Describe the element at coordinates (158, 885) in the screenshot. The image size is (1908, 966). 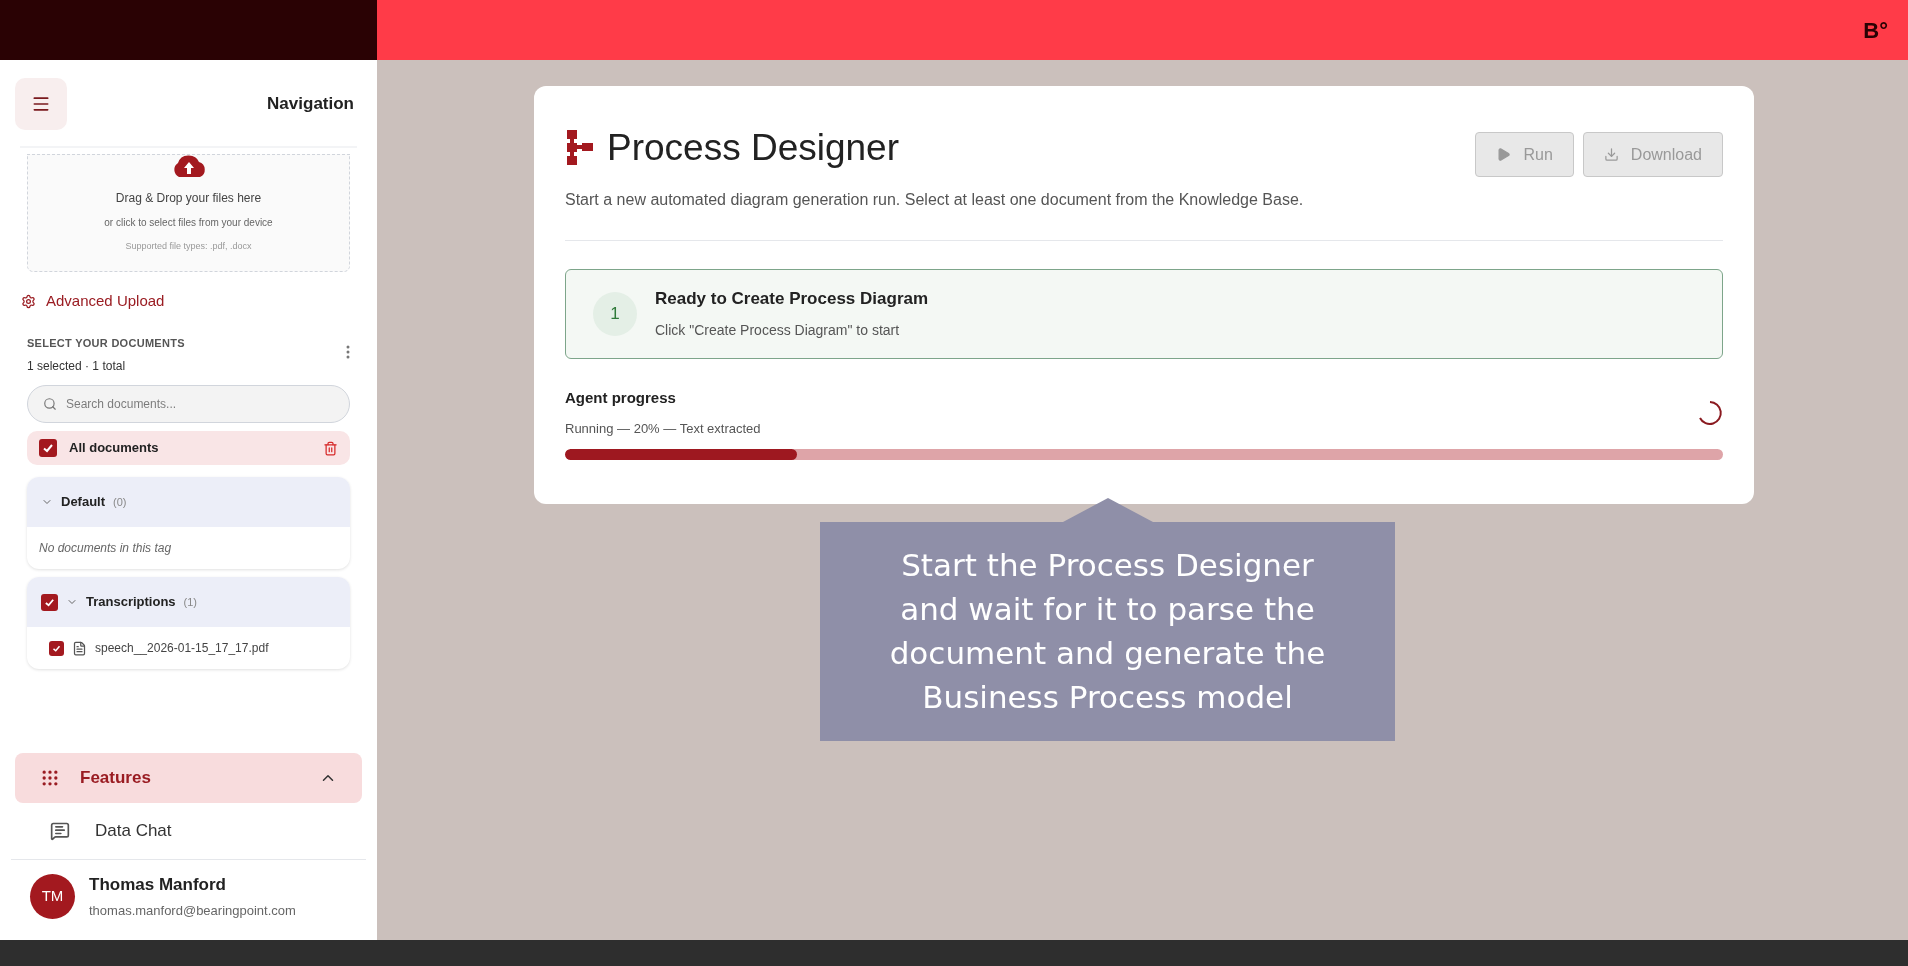
I see `user-name: Thomas Manford` at that location.